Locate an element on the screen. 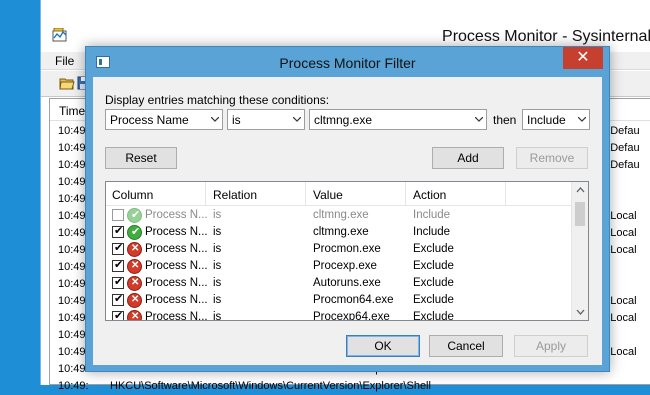 This screenshot has height=395, width=650. close-icon: ✕ is located at coordinates (583, 57).